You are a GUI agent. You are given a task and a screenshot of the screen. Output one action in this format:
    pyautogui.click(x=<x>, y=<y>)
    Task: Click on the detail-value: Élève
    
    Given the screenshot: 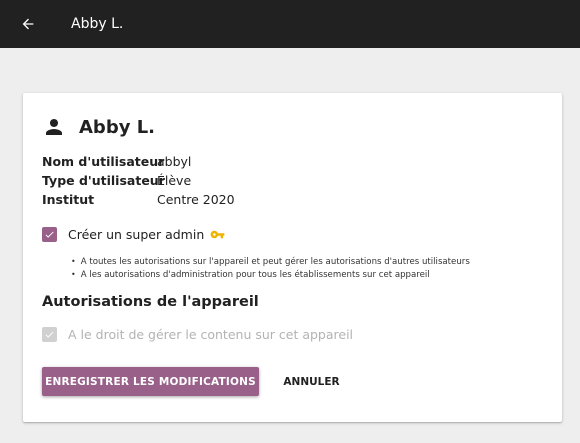 What is the action you would take?
    pyautogui.click(x=174, y=180)
    